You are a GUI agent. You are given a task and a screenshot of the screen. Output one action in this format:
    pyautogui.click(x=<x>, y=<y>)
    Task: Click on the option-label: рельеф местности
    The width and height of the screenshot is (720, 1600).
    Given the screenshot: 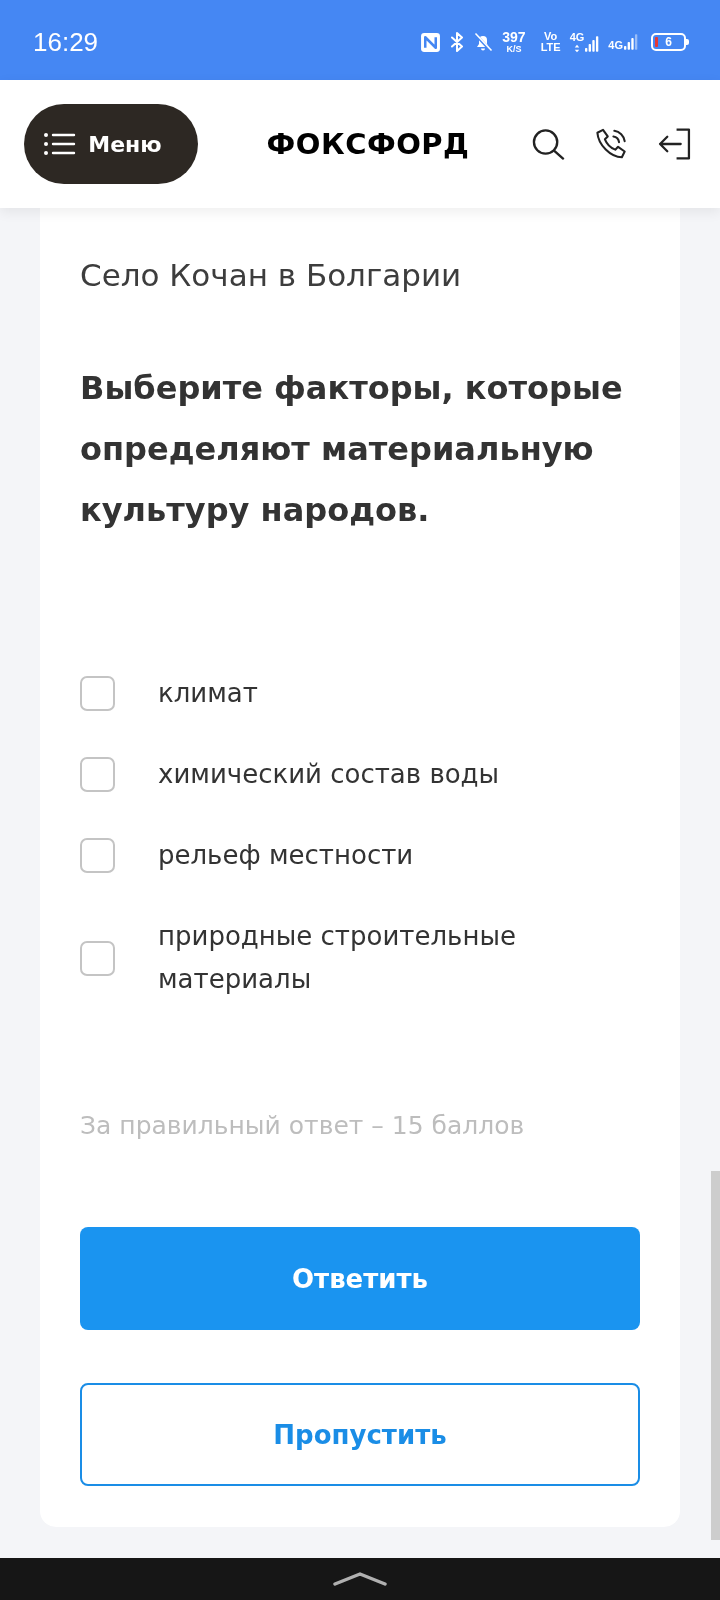 What is the action you would take?
    pyautogui.click(x=286, y=855)
    